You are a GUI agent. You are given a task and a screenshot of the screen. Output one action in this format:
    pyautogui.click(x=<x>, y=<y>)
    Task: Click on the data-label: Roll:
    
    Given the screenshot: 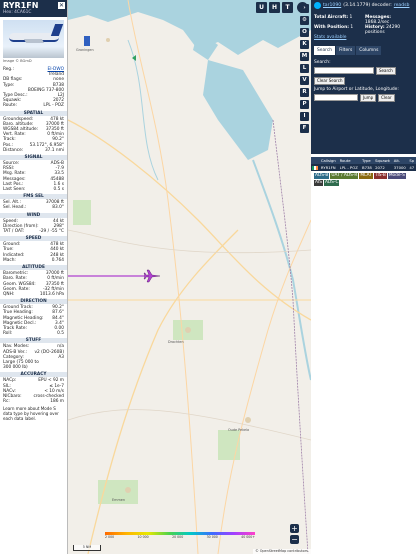 What is the action you would take?
    pyautogui.click(x=7, y=333)
    